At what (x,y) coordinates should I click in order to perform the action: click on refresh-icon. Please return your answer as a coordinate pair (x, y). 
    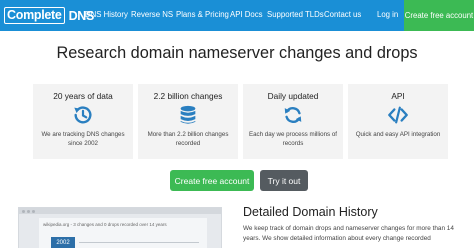
    Looking at the image, I should click on (293, 115).